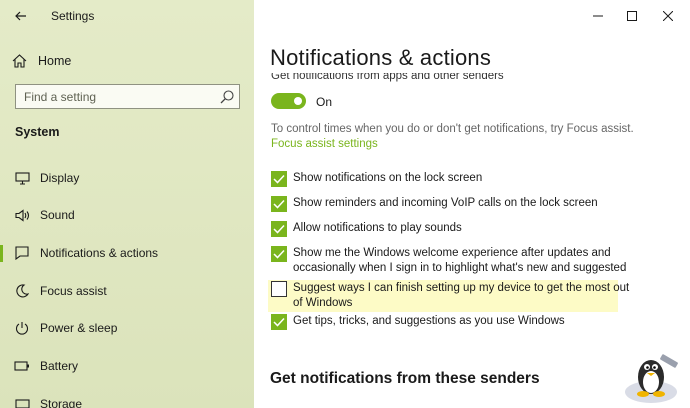  What do you see at coordinates (59, 366) in the screenshot?
I see `sidebar-item-label: Battery` at bounding box center [59, 366].